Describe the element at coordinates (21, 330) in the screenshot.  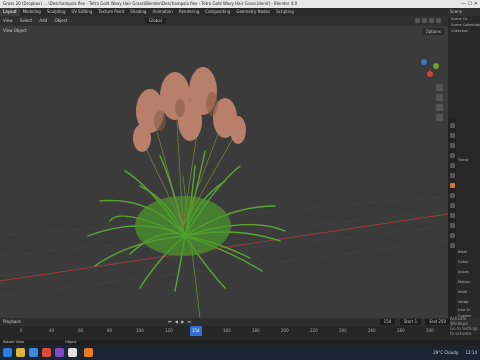
I see `frame-tick: 0` at that location.